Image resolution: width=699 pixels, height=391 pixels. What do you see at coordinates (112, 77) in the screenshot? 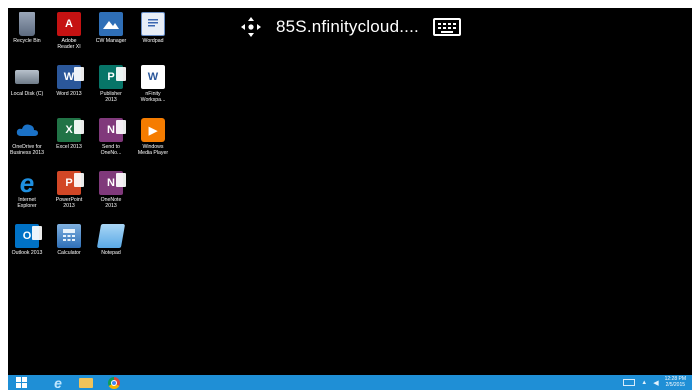
I see `publisher-icon: P` at bounding box center [112, 77].